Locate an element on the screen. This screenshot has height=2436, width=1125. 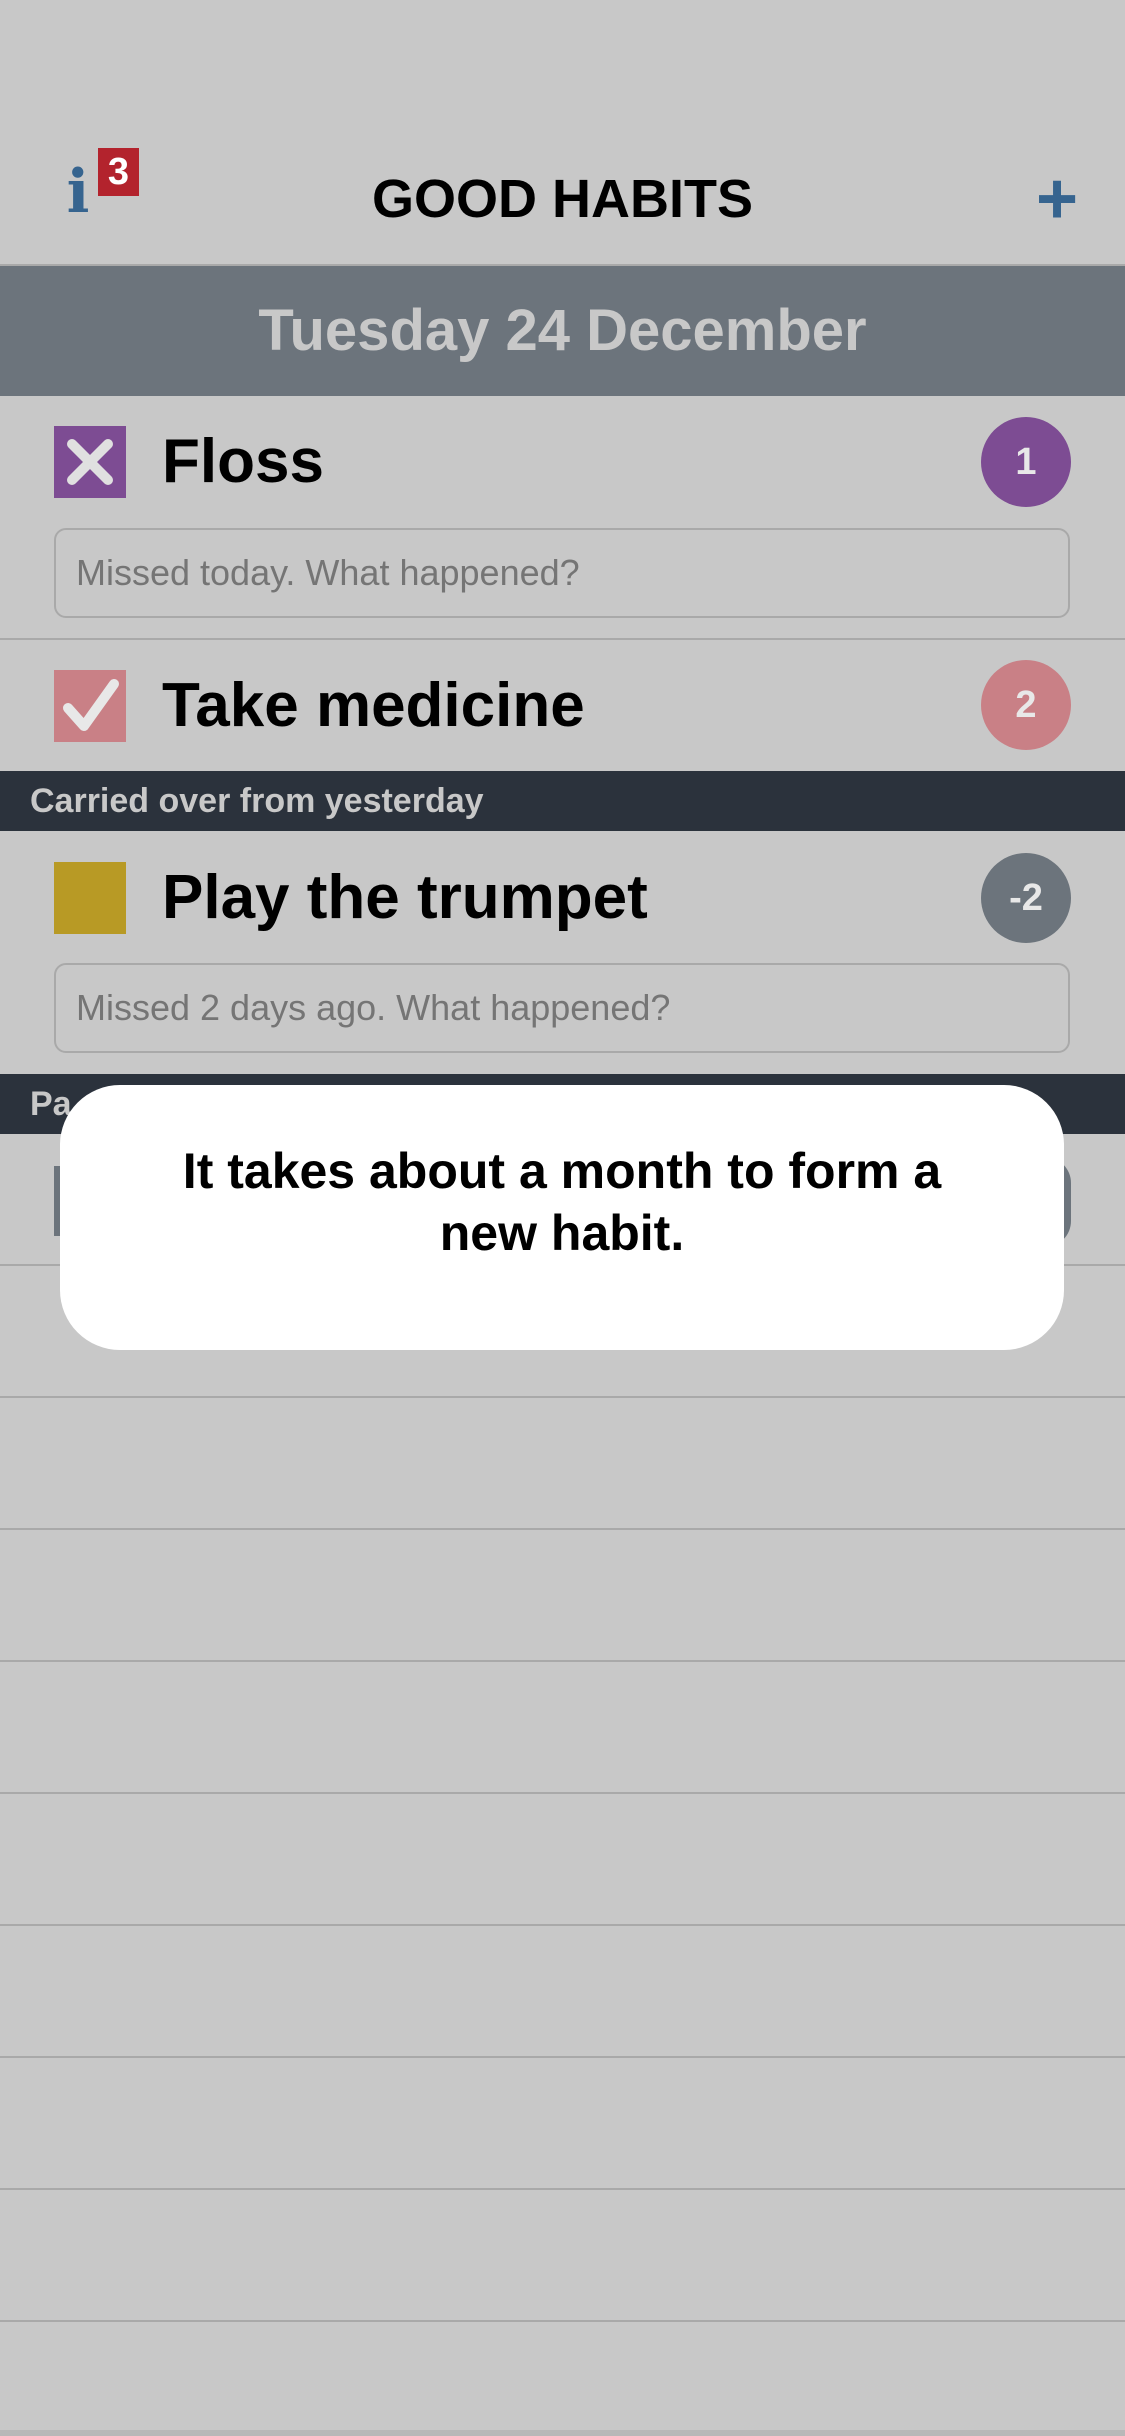
habit-name-floss: Floss is located at coordinates (243, 462).